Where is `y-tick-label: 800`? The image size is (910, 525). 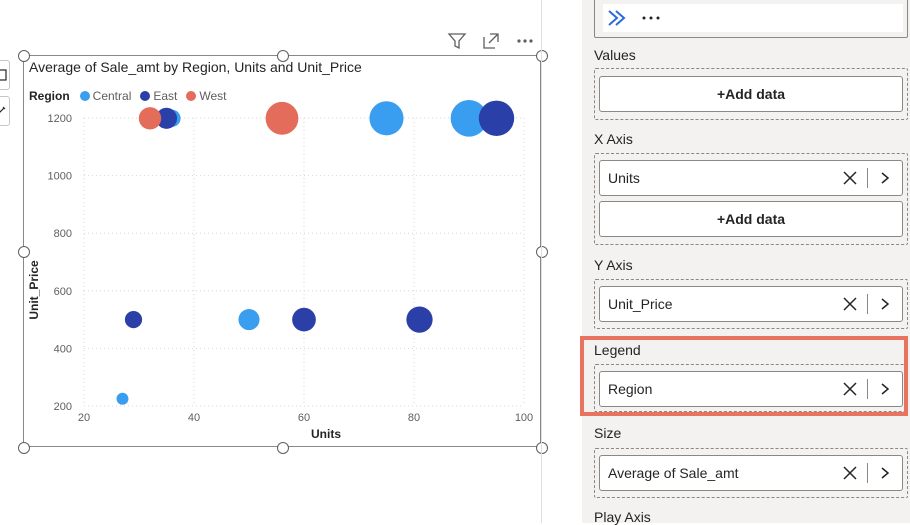 y-tick-label: 800 is located at coordinates (63, 234).